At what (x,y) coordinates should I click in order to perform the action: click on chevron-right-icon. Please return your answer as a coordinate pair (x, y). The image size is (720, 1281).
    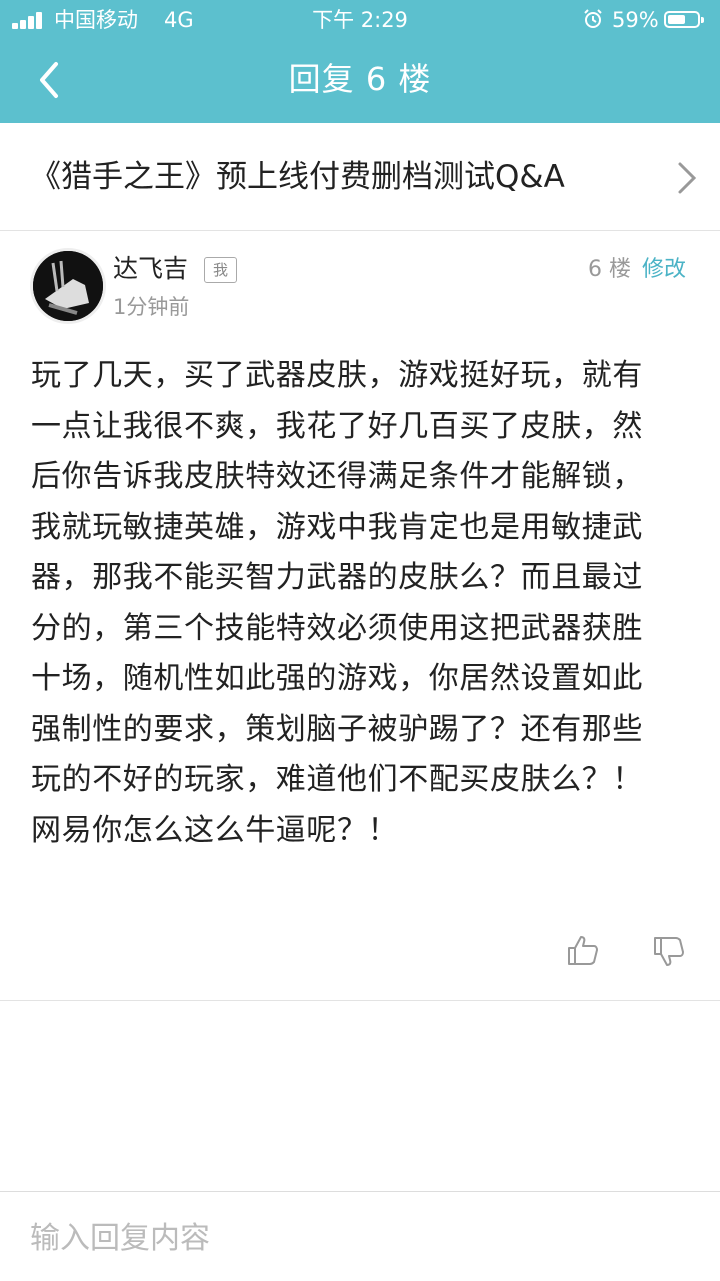
    Looking at the image, I should click on (687, 178).